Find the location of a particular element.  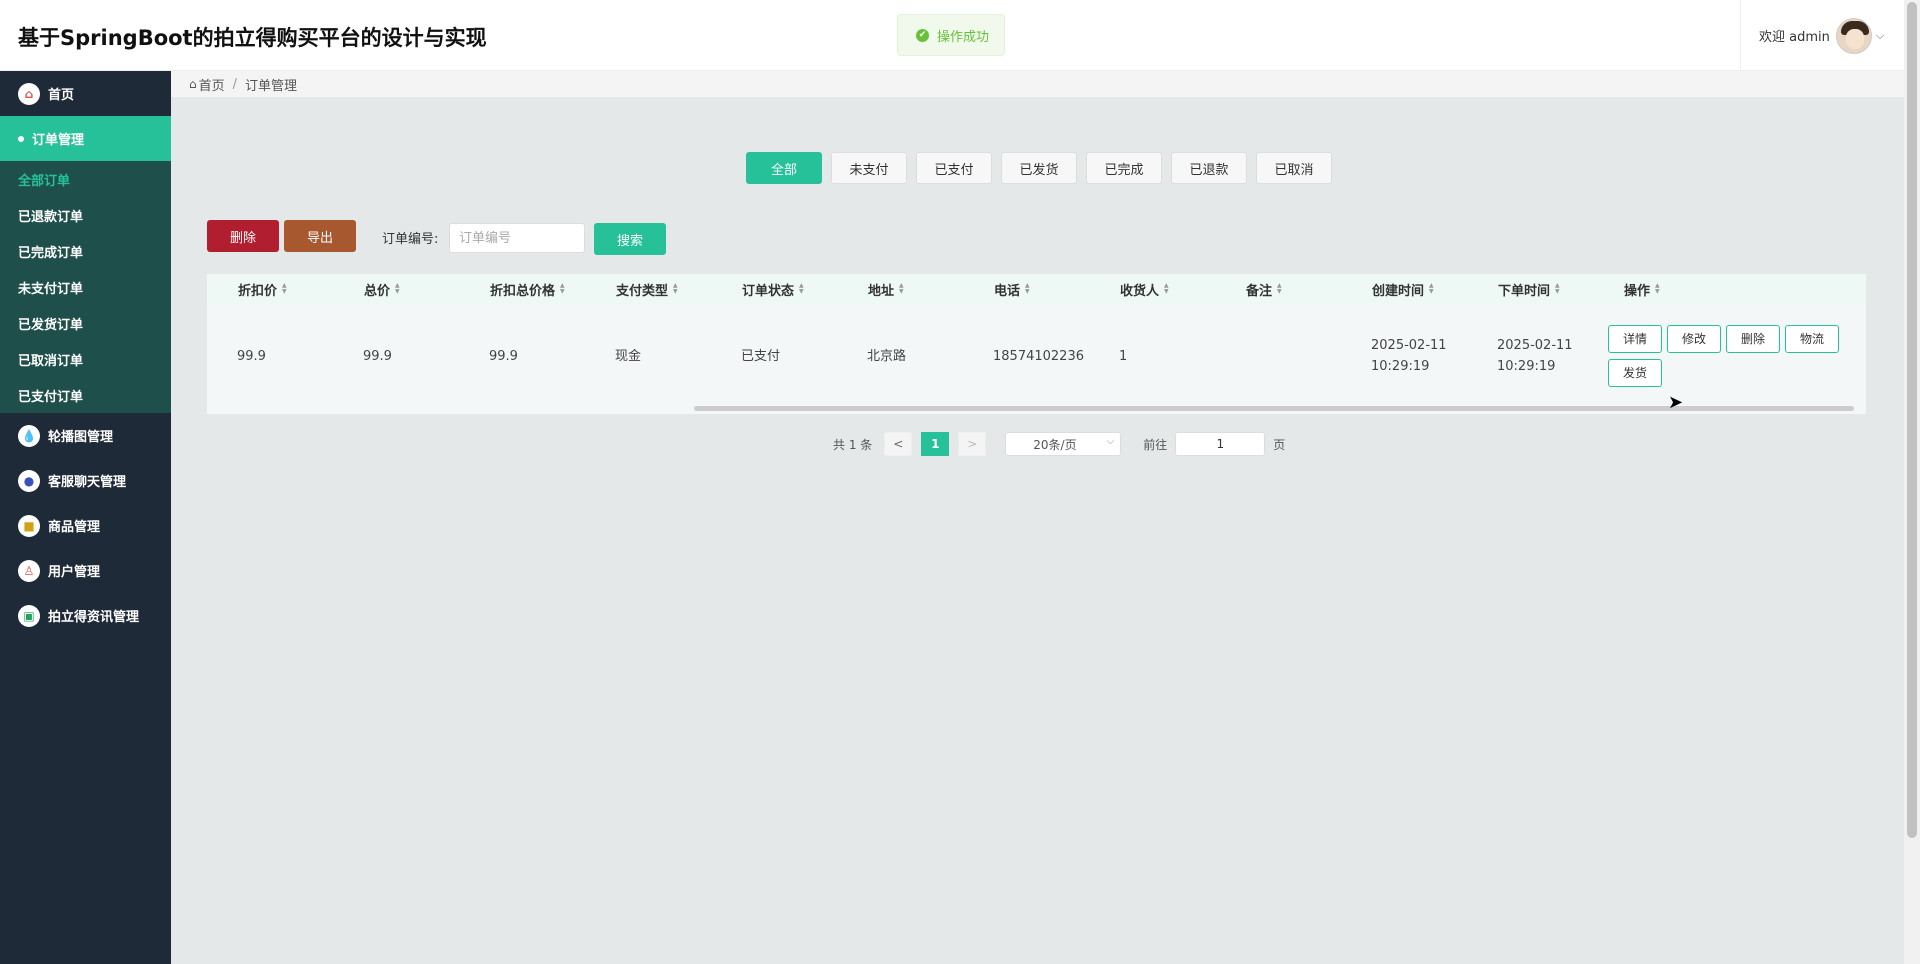

column-header: 下单时间 ▲ ▼ is located at coordinates (1530, 289).